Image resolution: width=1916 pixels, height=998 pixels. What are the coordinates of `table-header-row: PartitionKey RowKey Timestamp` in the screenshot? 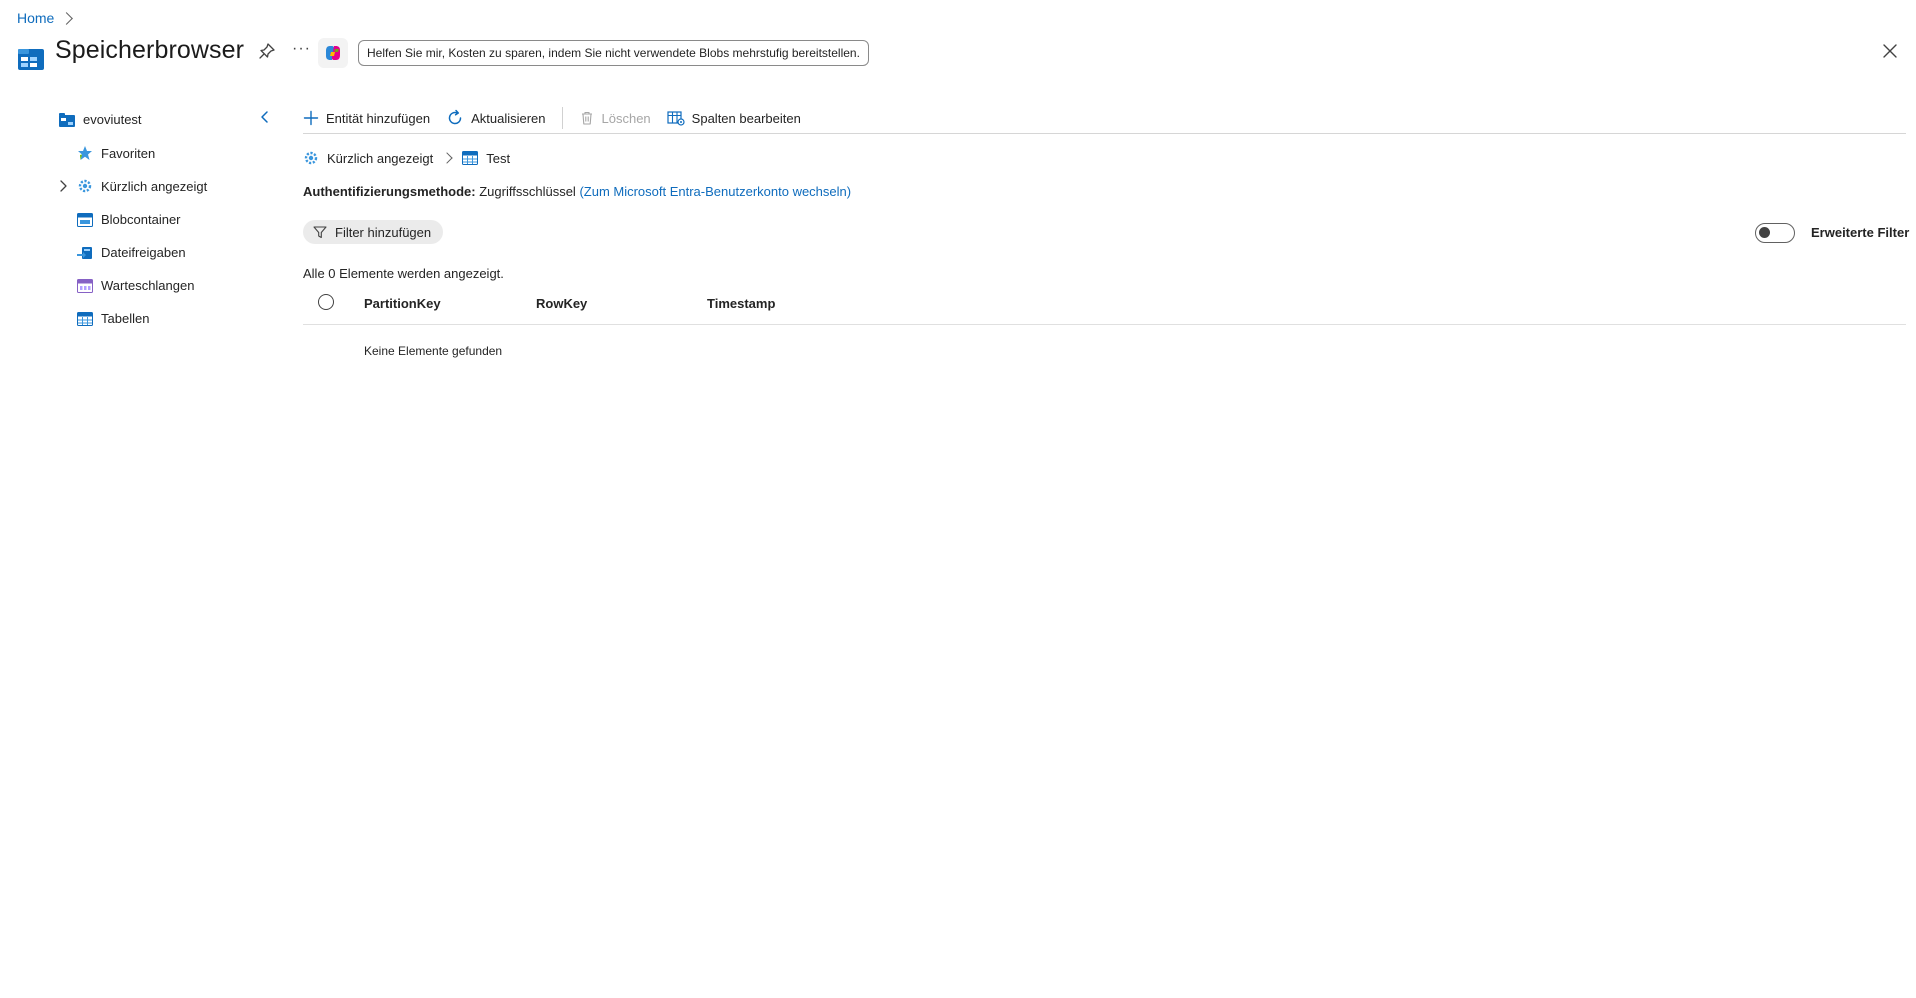 It's located at (1104, 308).